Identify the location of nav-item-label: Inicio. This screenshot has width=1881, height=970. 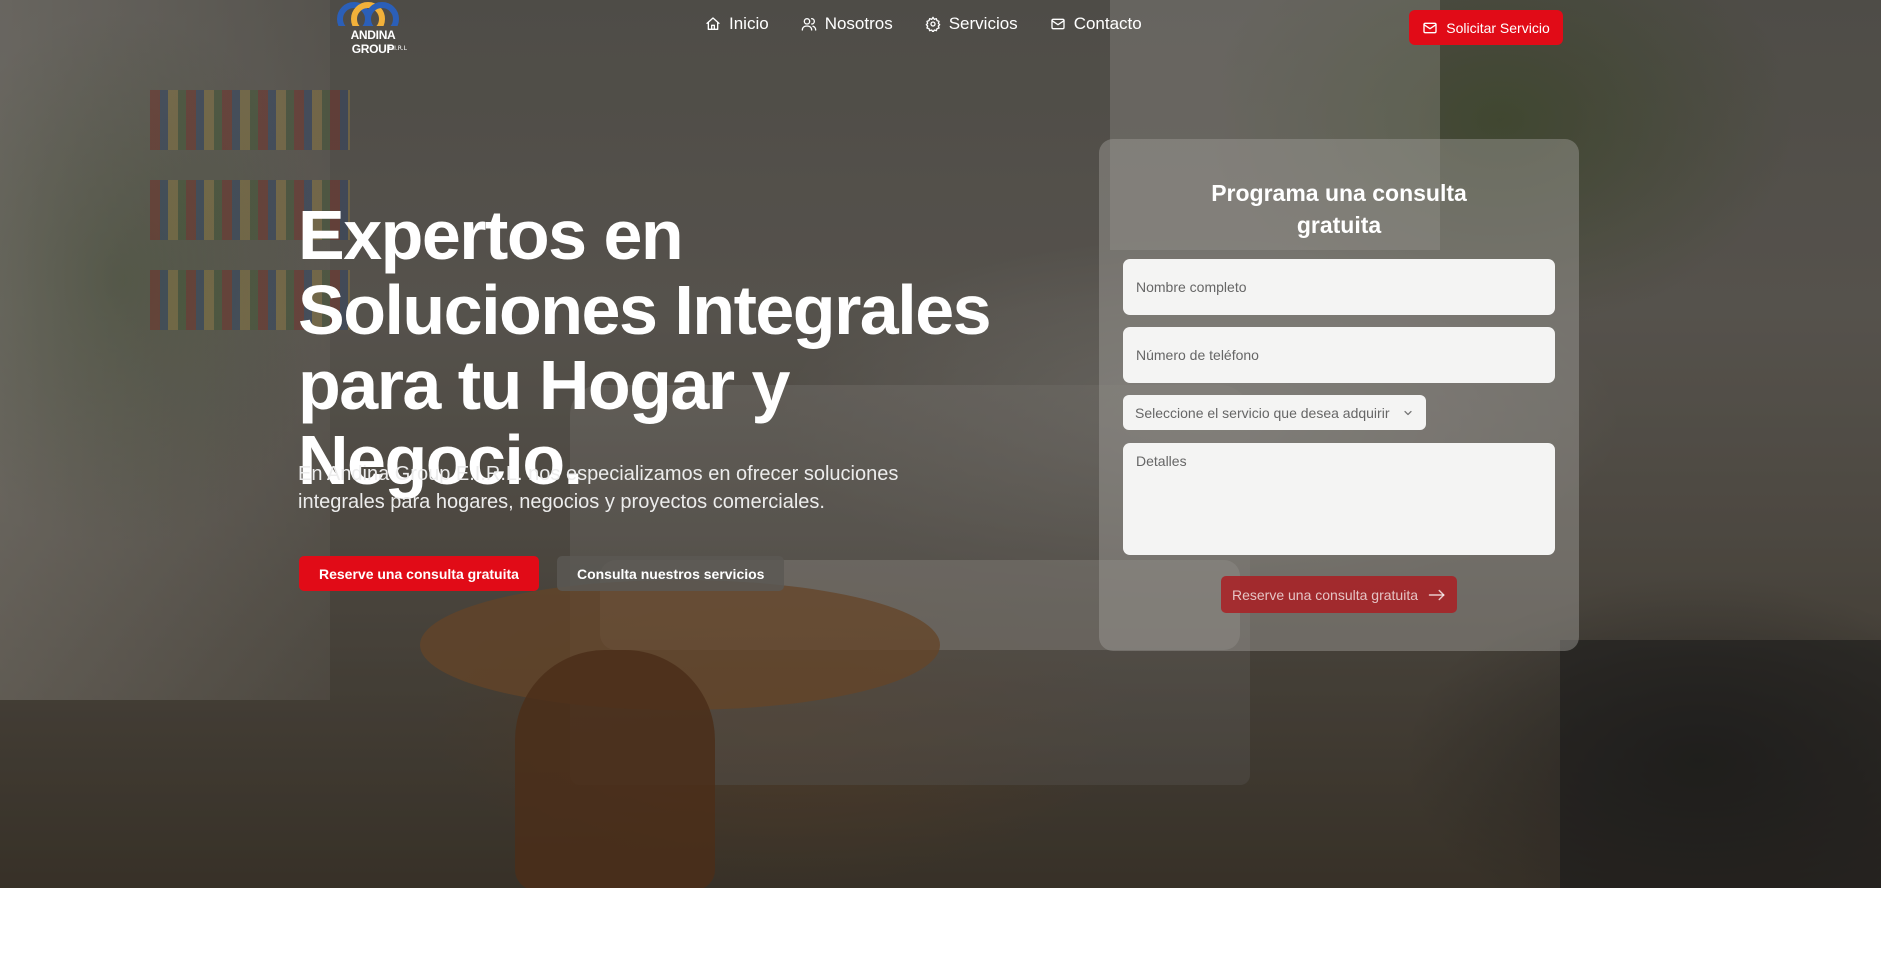
(749, 23).